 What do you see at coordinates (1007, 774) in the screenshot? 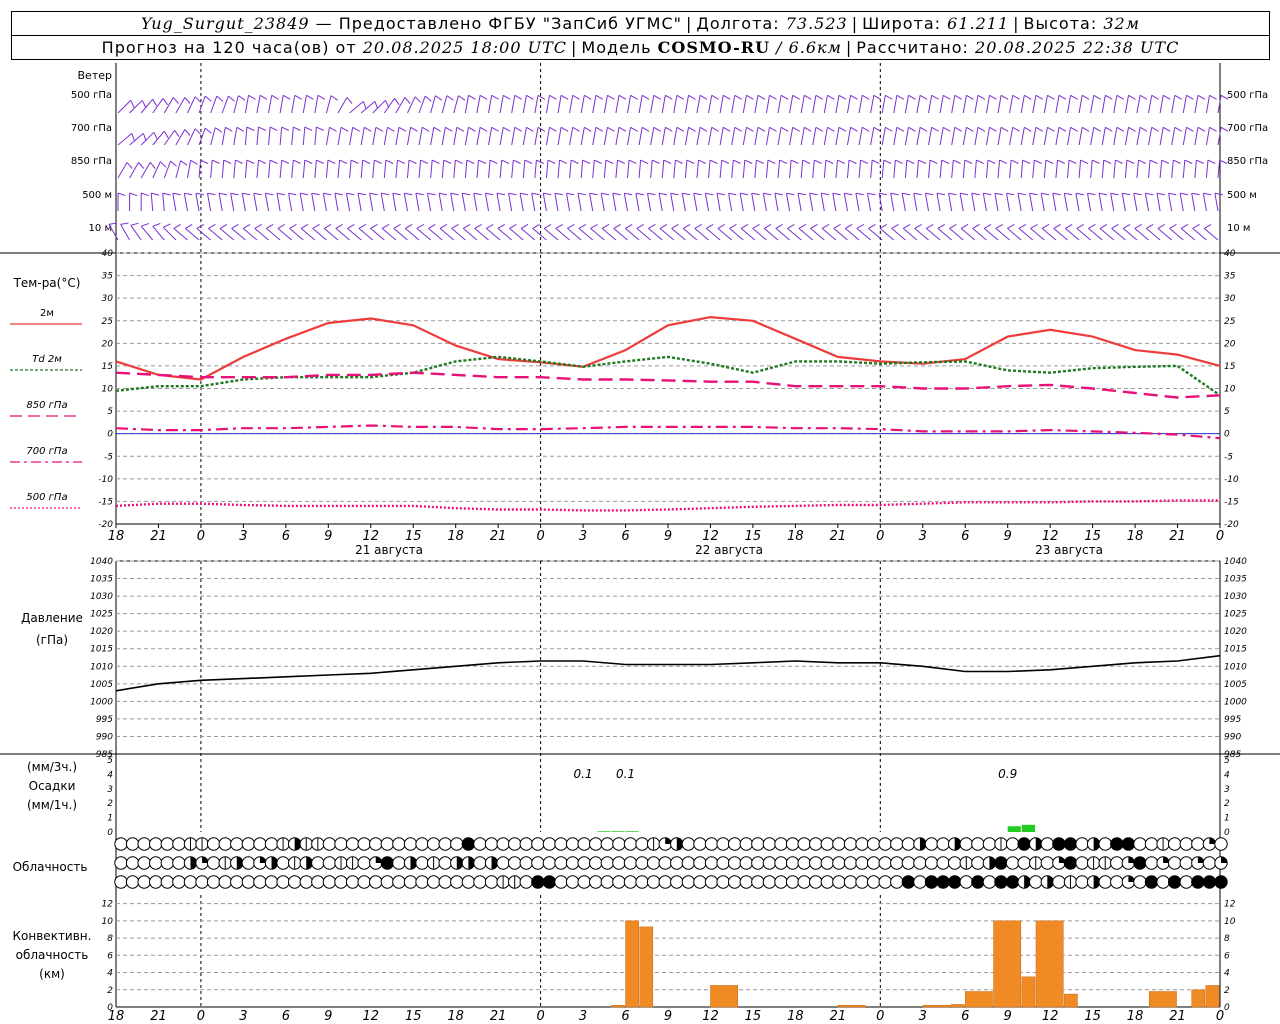
I see `precip-amount-label: 0.9` at bounding box center [1007, 774].